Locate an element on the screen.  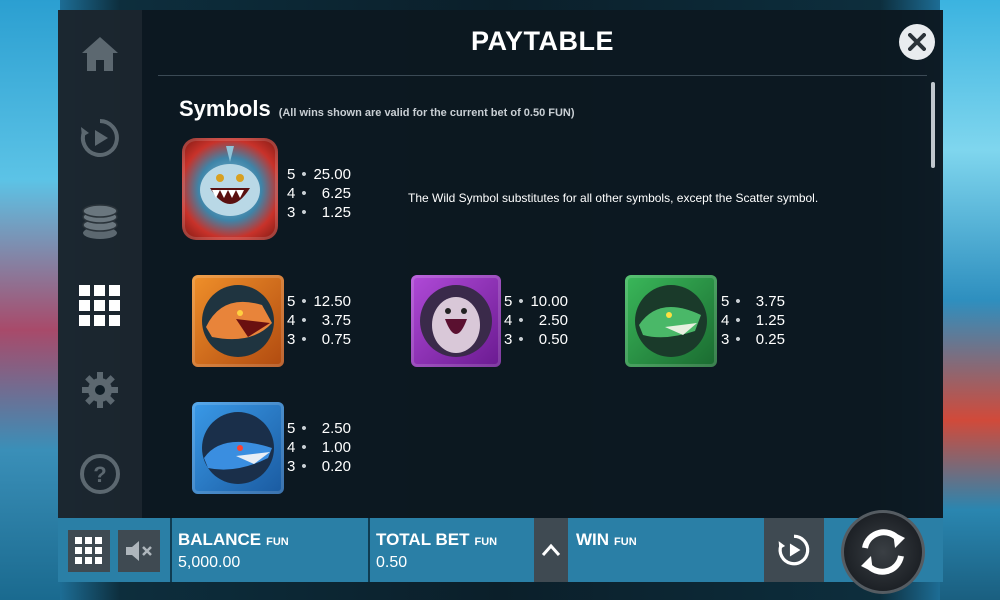
pay-row: 3 • 0.20 is located at coordinates (319, 466).